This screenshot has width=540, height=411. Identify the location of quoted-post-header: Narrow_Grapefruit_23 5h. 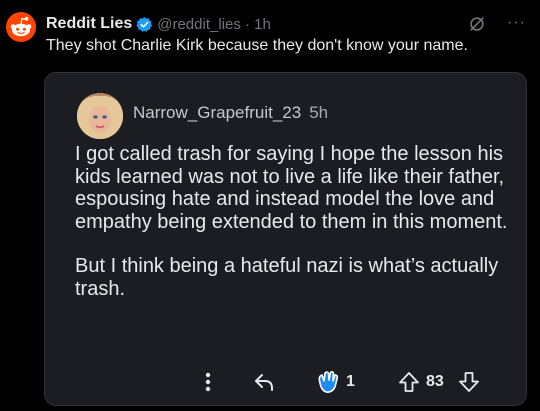
(230, 113).